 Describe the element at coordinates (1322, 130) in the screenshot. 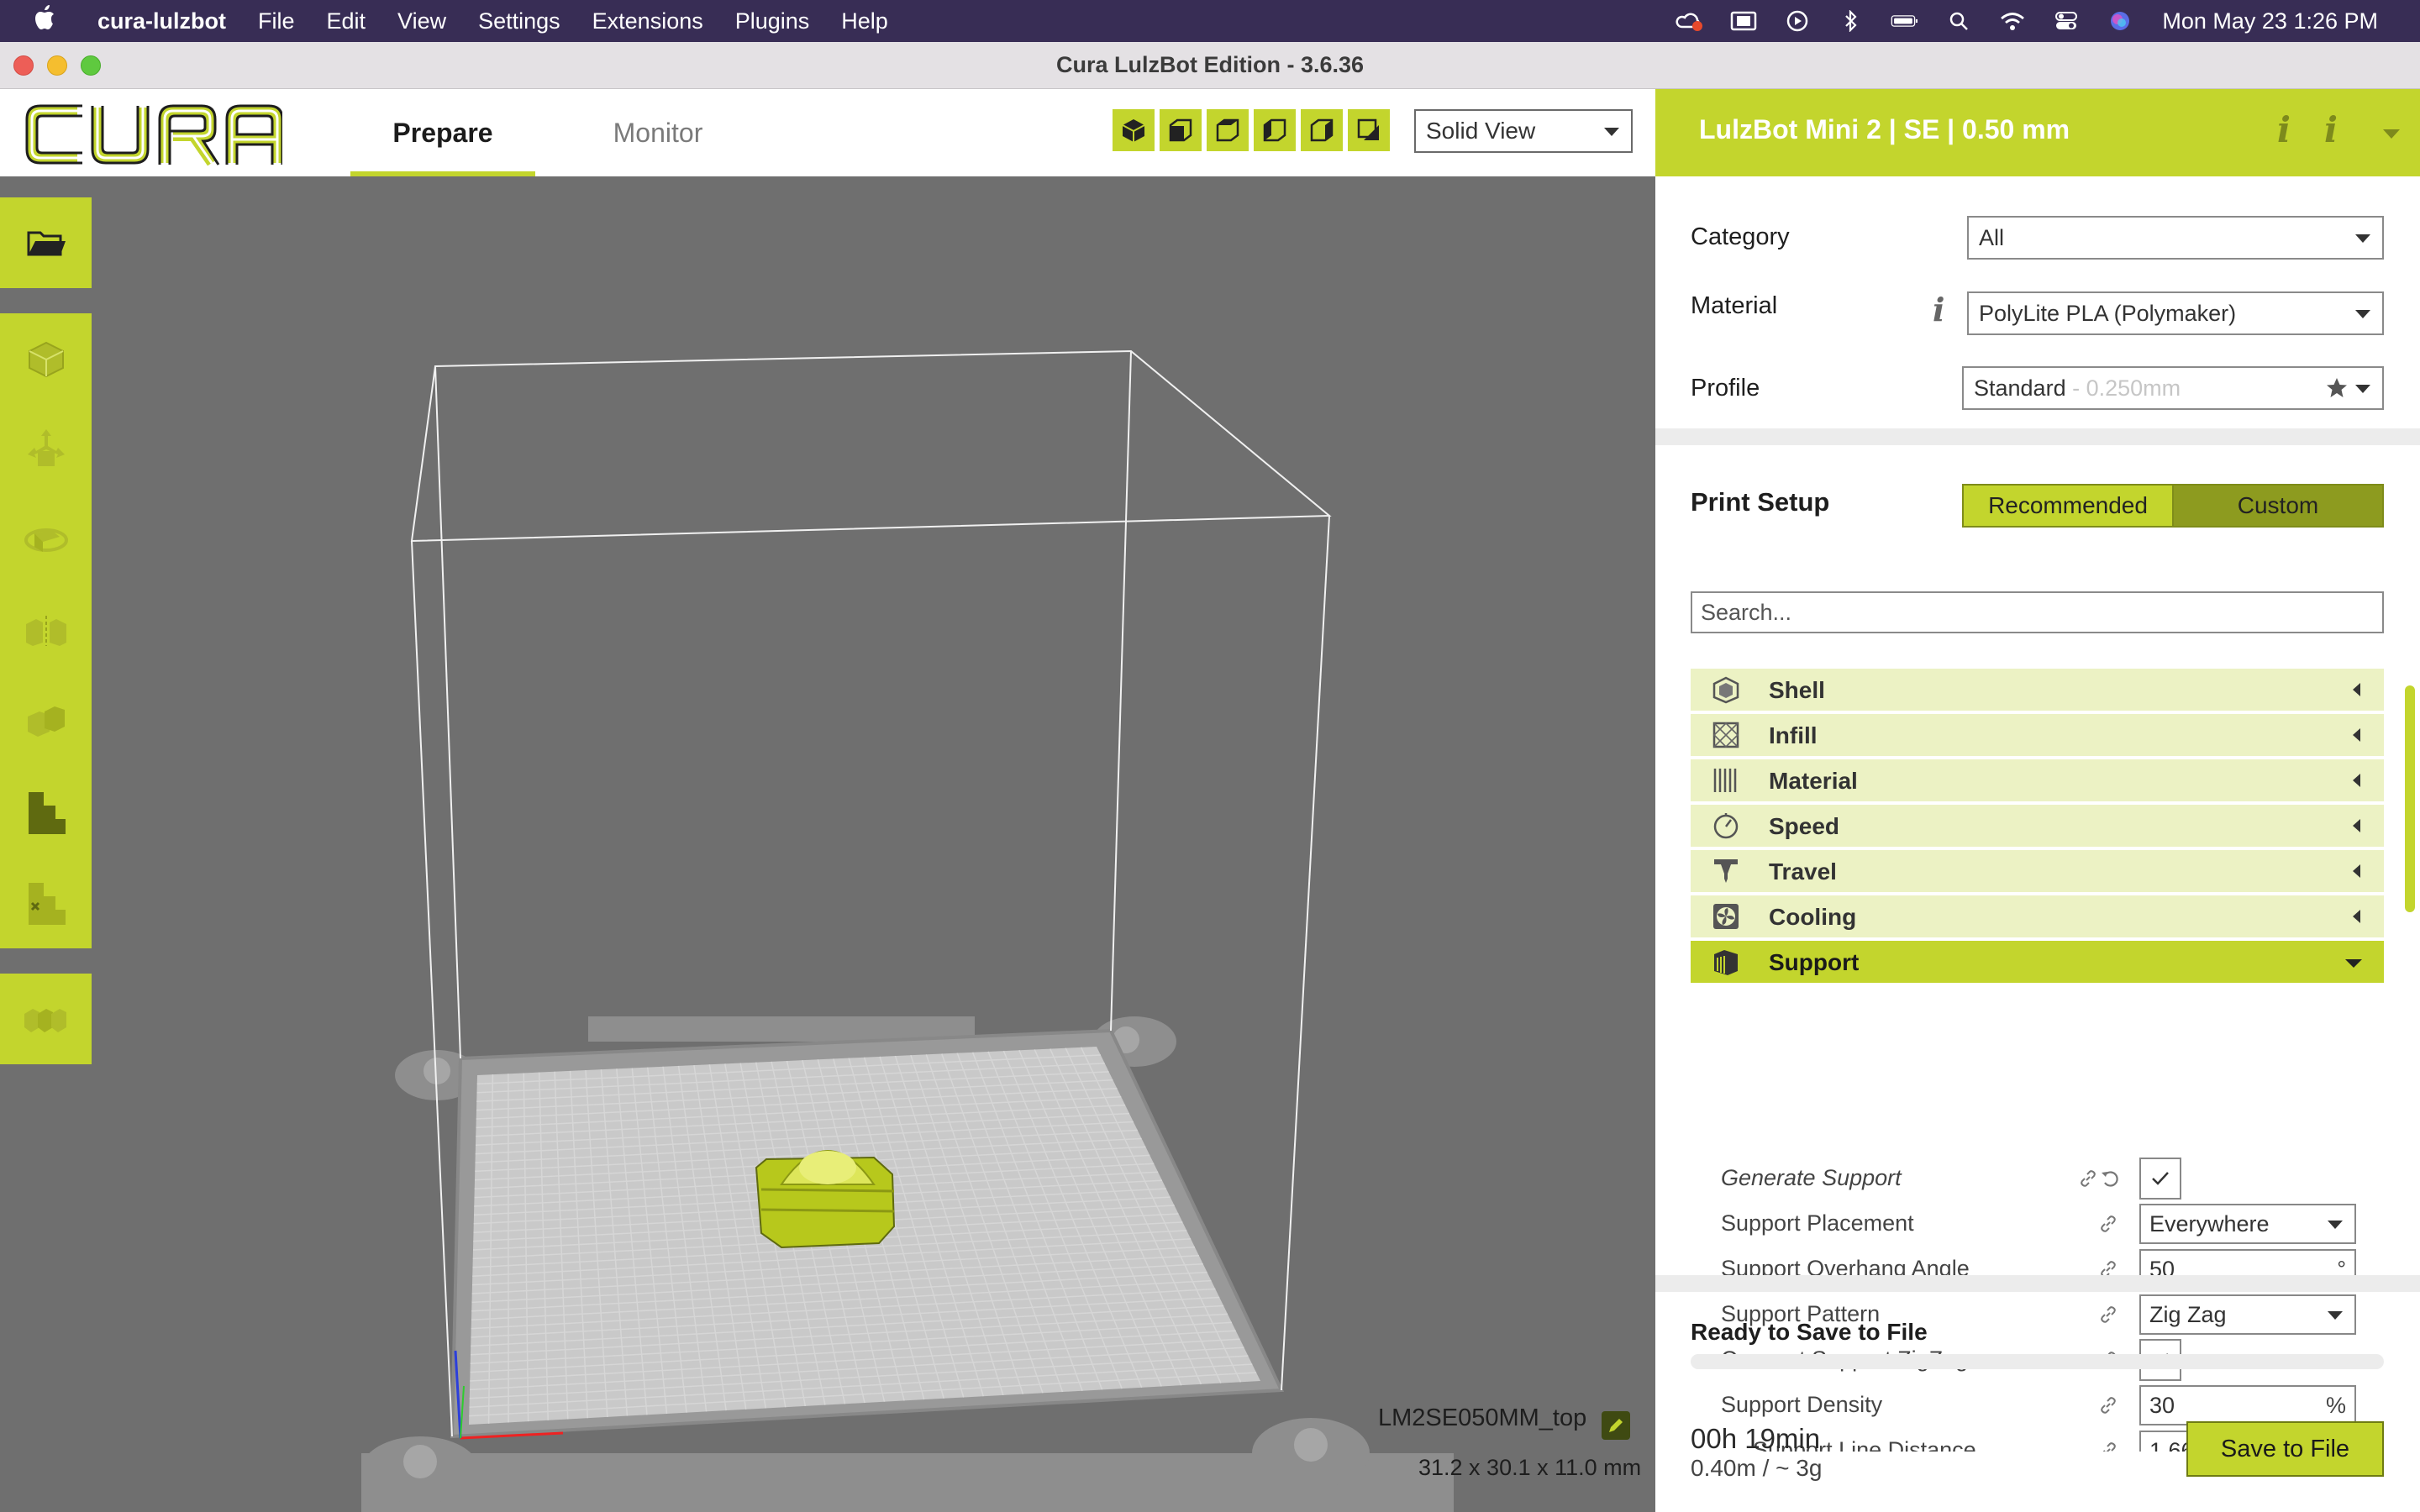

I see `right-view-icon` at that location.